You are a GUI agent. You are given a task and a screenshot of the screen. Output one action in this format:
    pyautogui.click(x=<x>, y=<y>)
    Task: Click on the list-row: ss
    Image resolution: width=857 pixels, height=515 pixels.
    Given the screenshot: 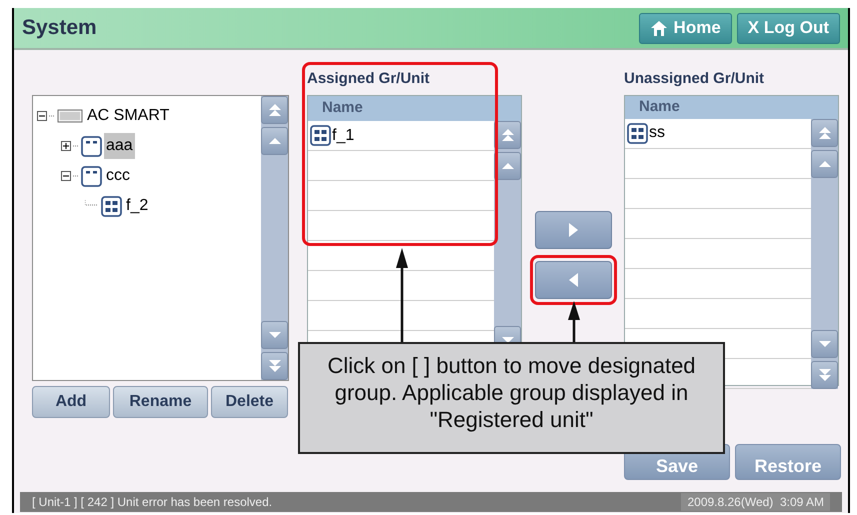 What is the action you would take?
    pyautogui.click(x=718, y=133)
    